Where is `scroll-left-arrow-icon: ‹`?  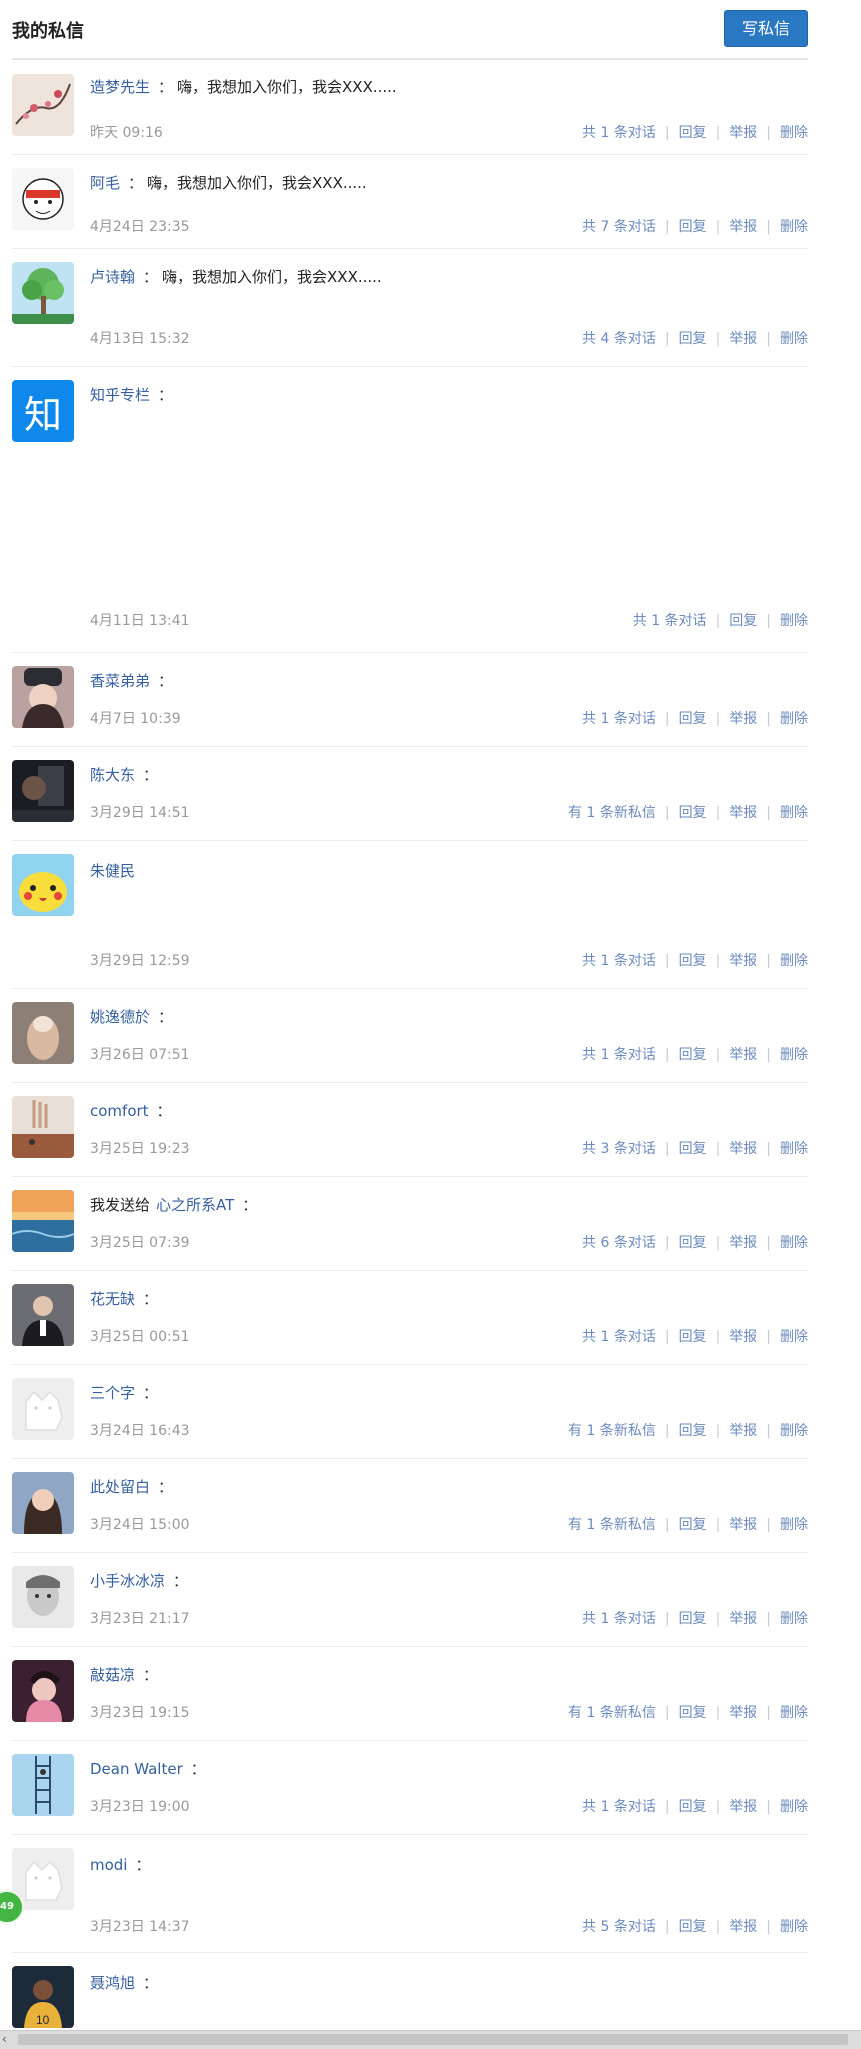 scroll-left-arrow-icon: ‹ is located at coordinates (4, 2039).